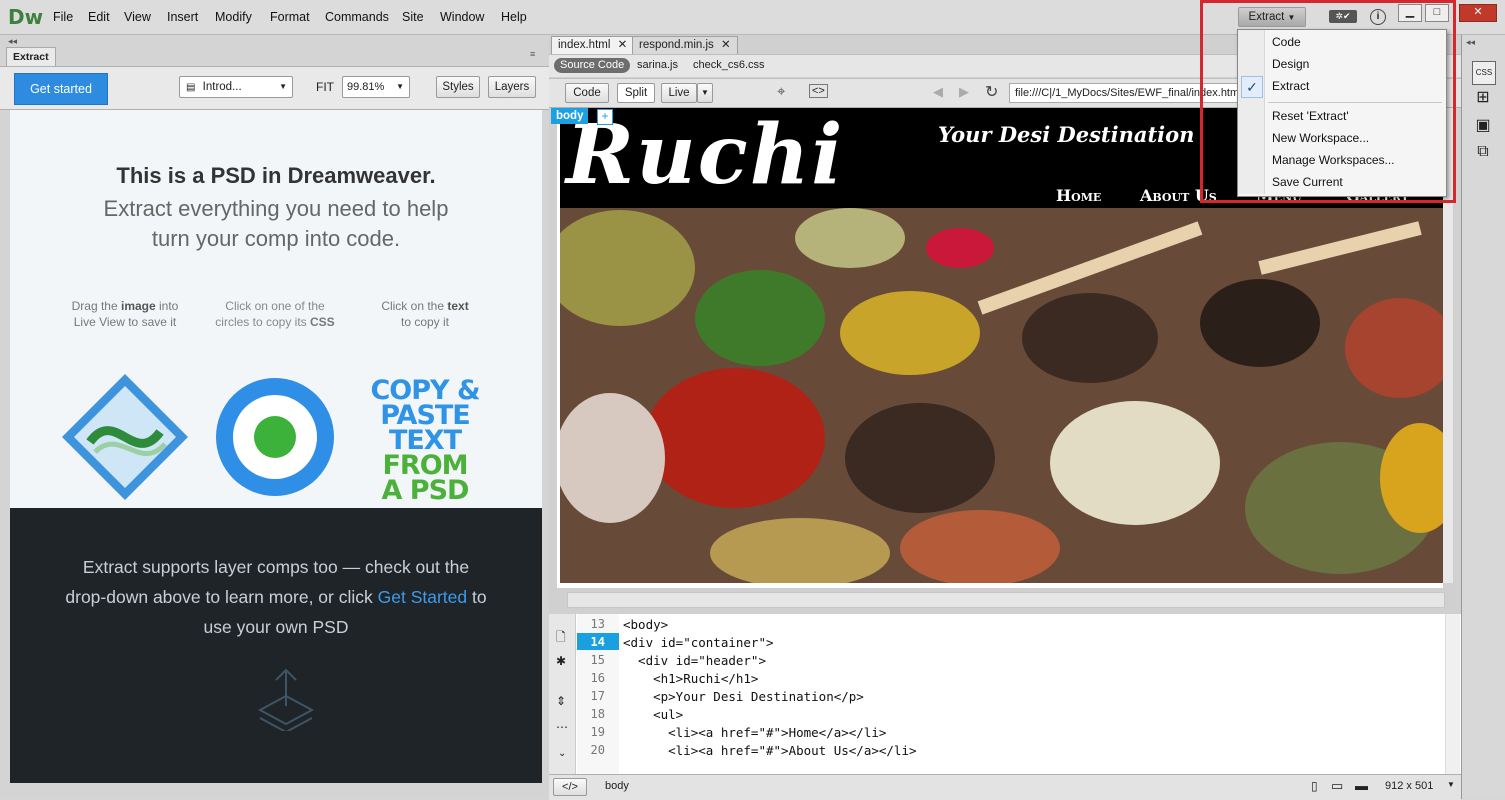  Describe the element at coordinates (657, 65) in the screenshot. I see `related-sarina-js: sarina.js` at that location.